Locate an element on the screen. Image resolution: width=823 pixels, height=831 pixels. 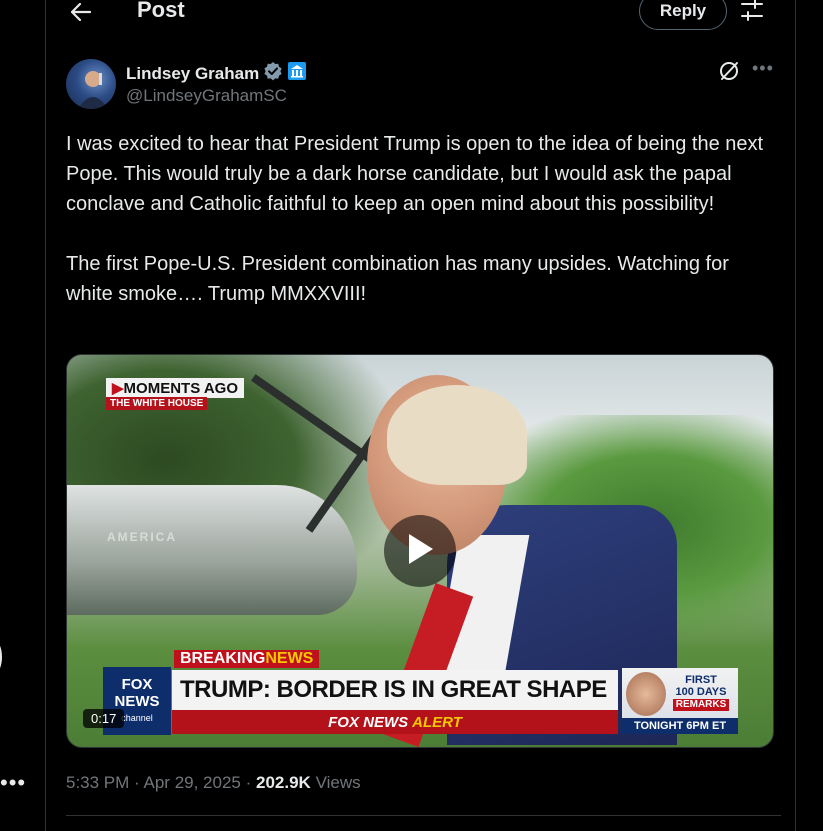
alert-brand: FOX NEWS is located at coordinates (368, 722).